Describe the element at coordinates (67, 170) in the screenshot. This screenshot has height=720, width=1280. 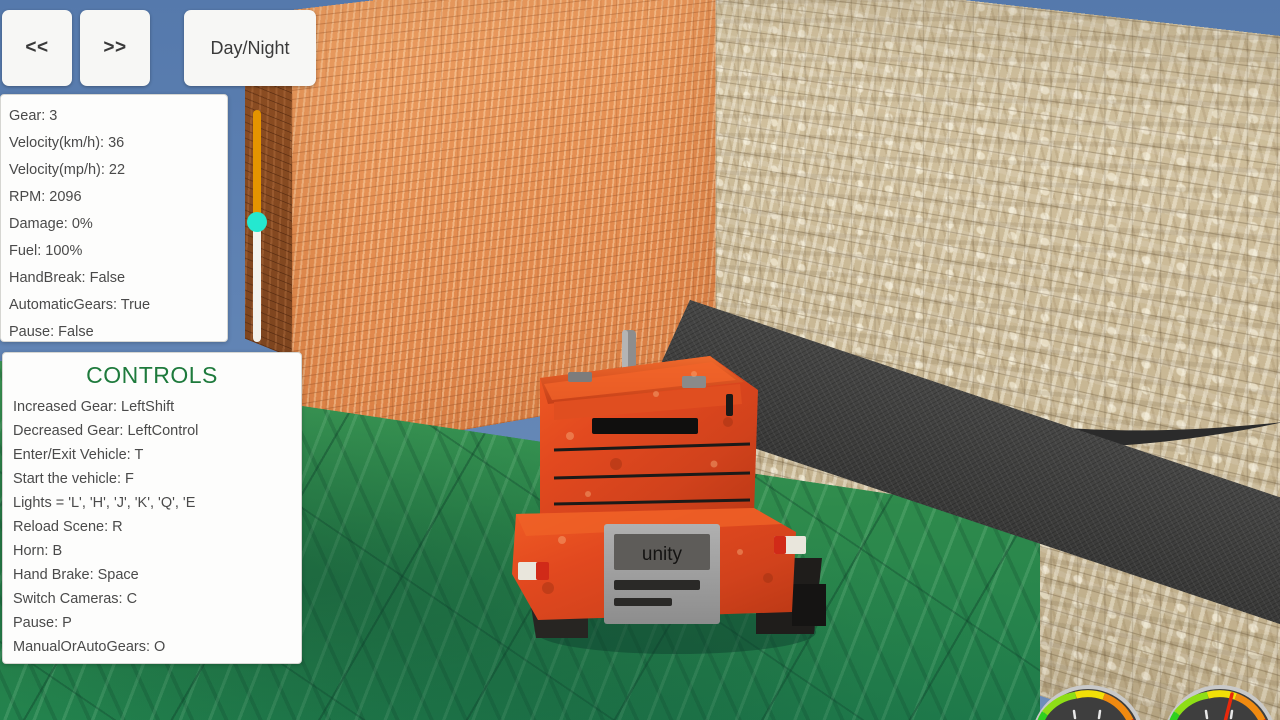
I see `stat-velocity-mph: Velocity(mp/h): 22` at that location.